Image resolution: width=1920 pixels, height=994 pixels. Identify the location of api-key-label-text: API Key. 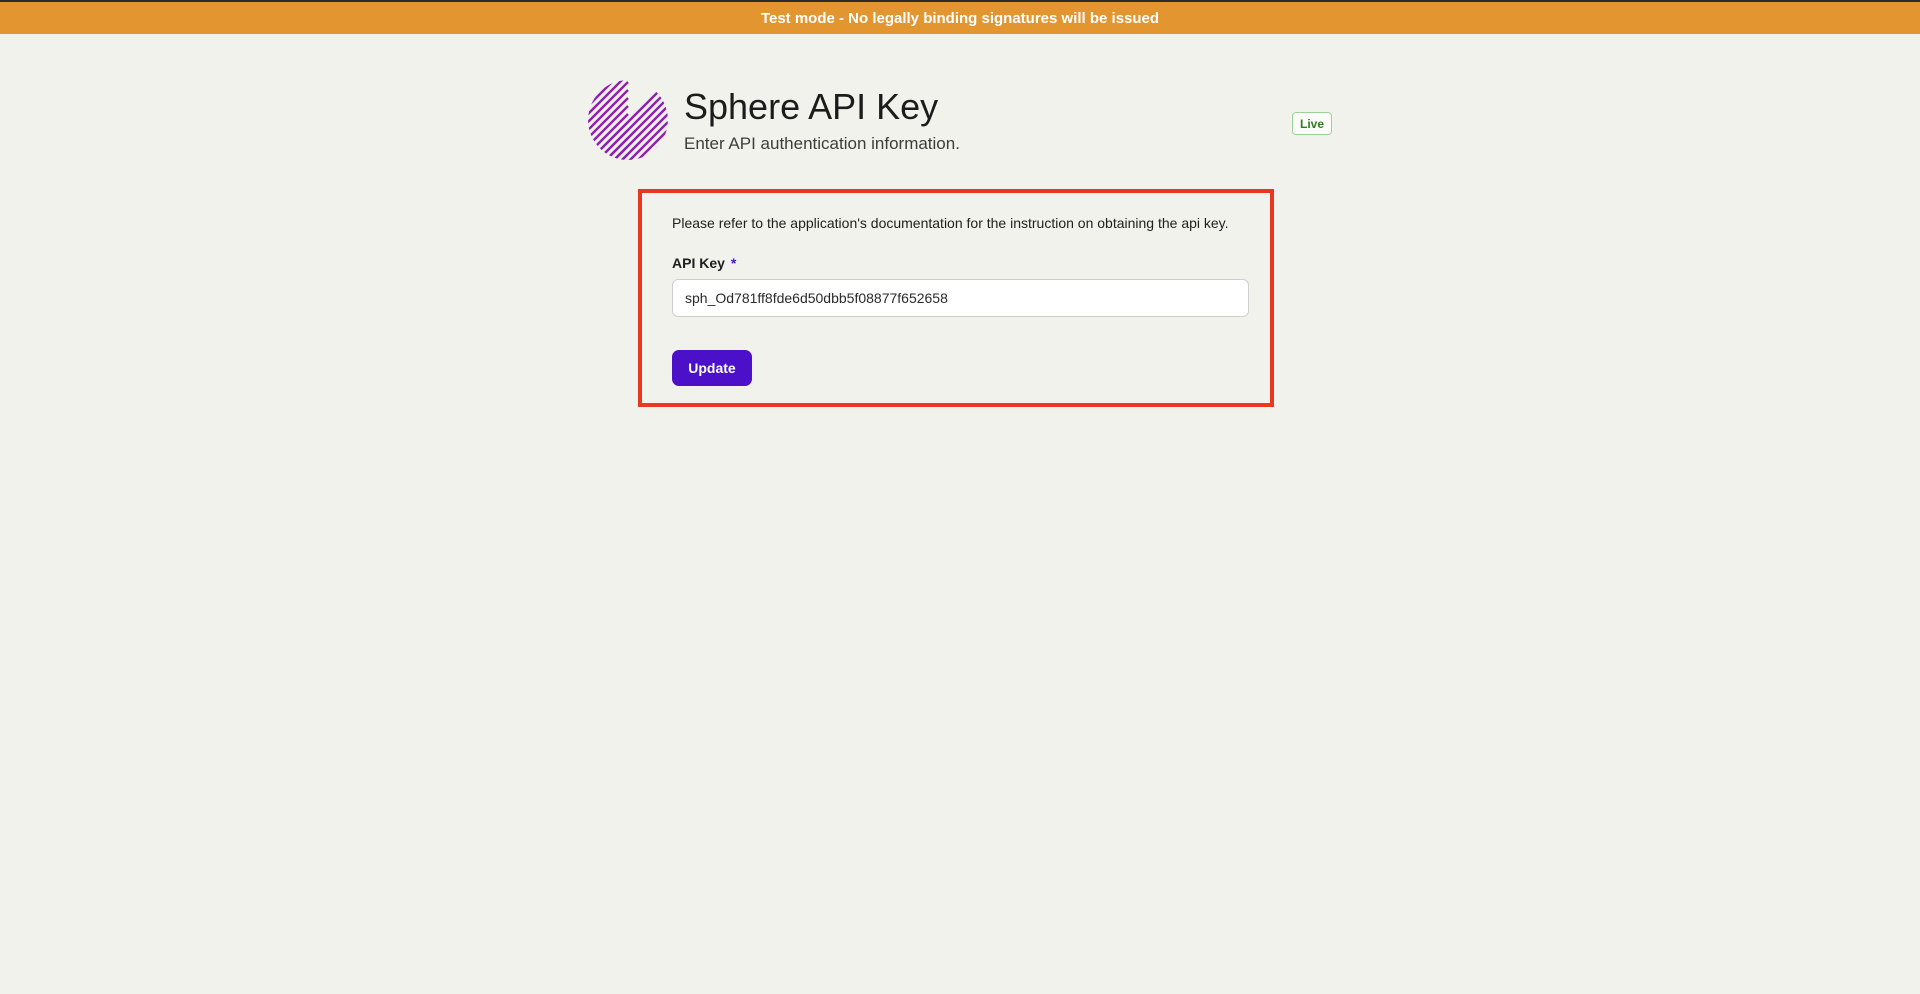
(698, 263).